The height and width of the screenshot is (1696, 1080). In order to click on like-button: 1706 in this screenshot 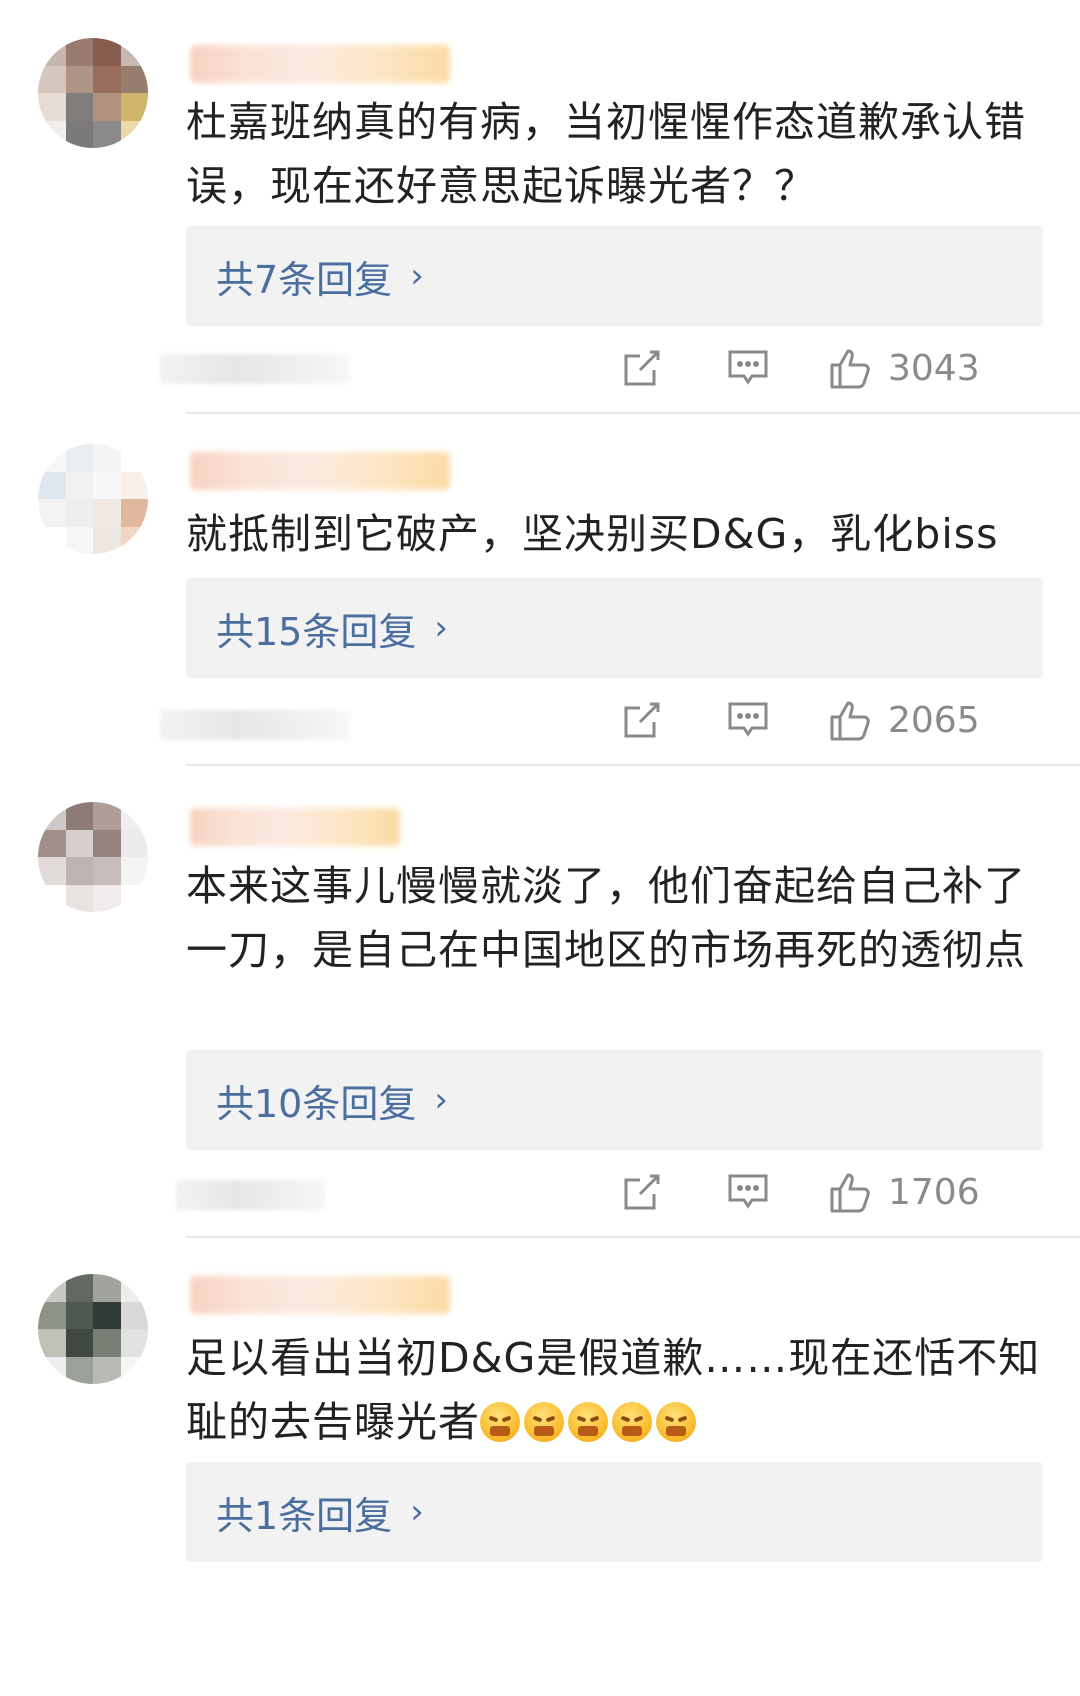, I will do `click(904, 1192)`.